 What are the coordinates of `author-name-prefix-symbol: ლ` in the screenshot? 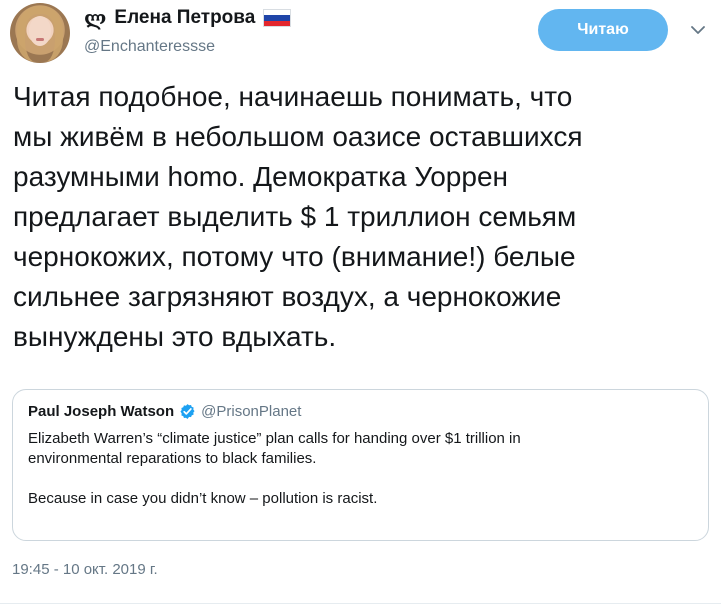 It's located at (95, 18).